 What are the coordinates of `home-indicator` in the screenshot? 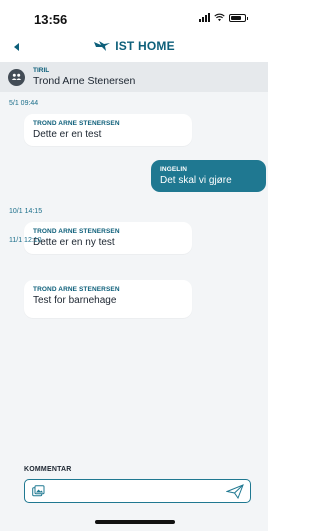 It's located at (135, 522).